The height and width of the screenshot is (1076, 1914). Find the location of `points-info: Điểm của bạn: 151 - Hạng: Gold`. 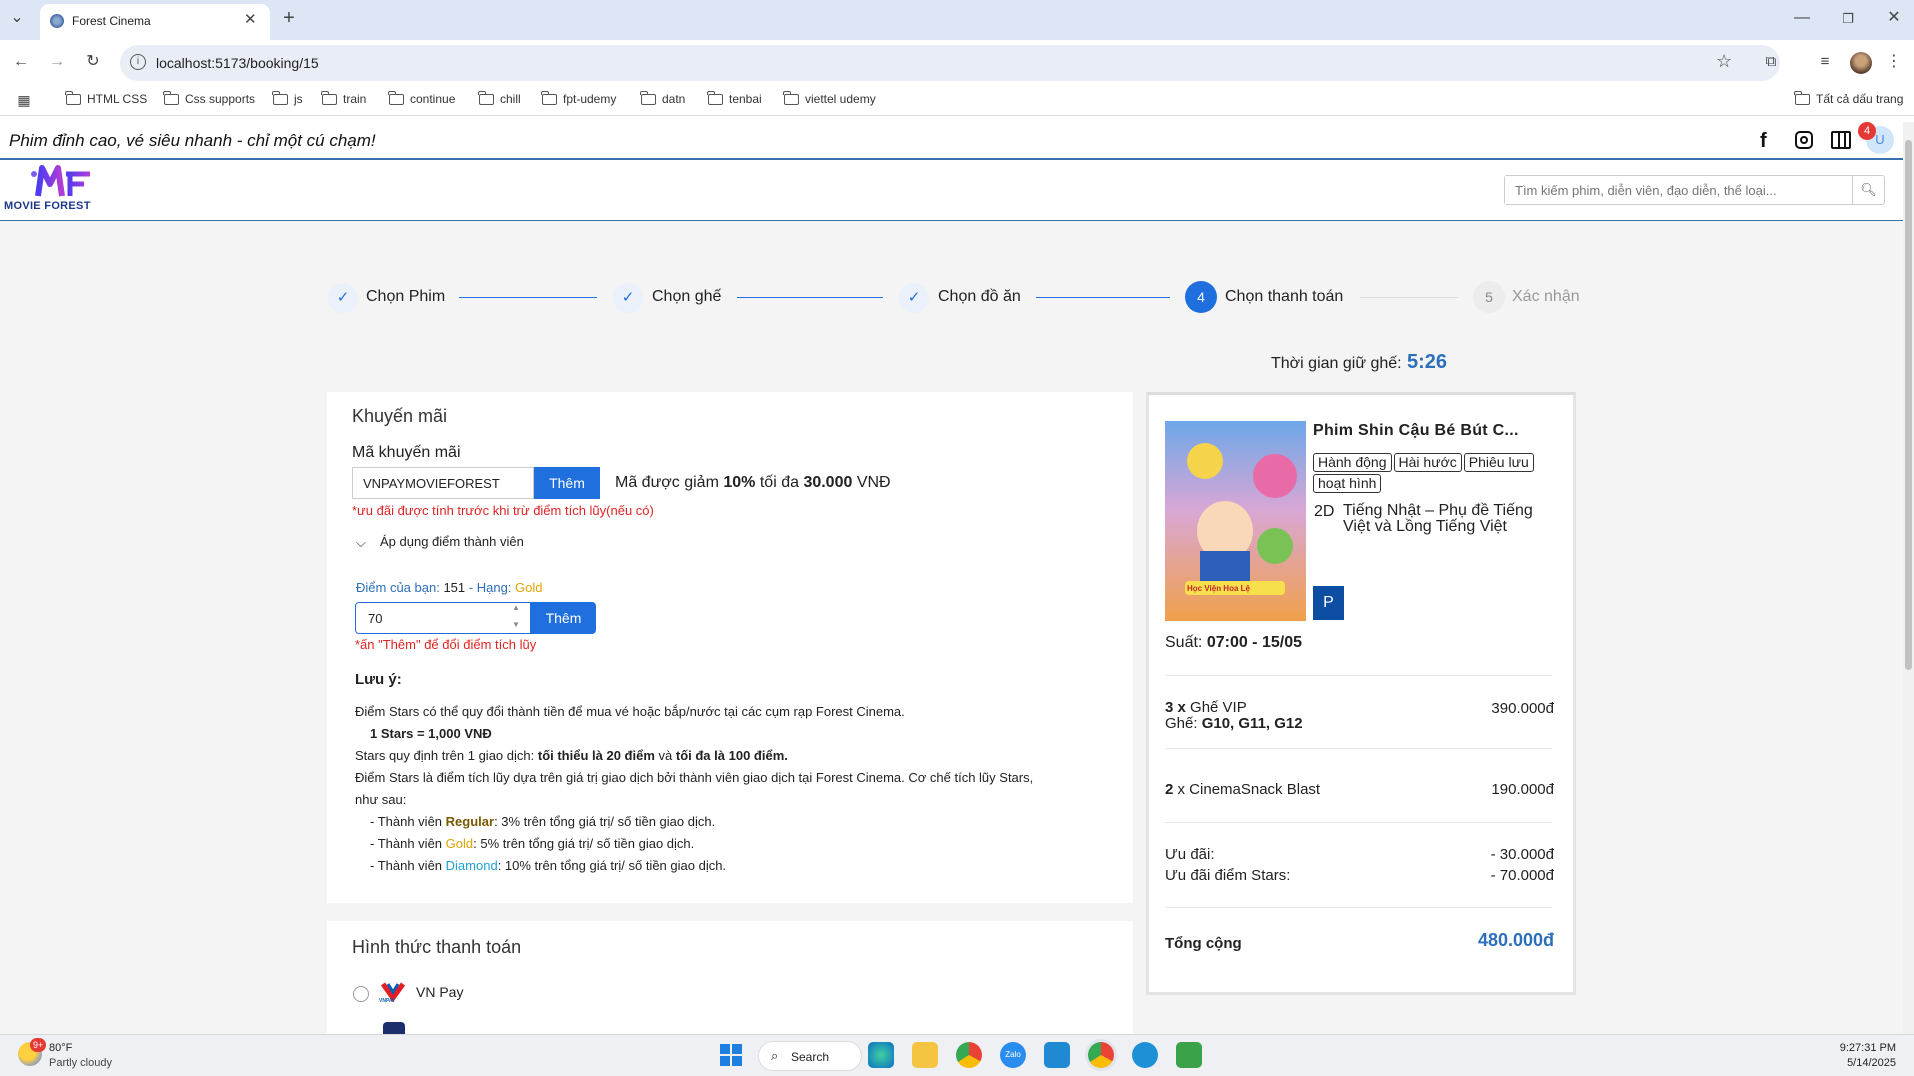

points-info: Điểm của bạn: 151 - Hạng: Gold is located at coordinates (449, 587).